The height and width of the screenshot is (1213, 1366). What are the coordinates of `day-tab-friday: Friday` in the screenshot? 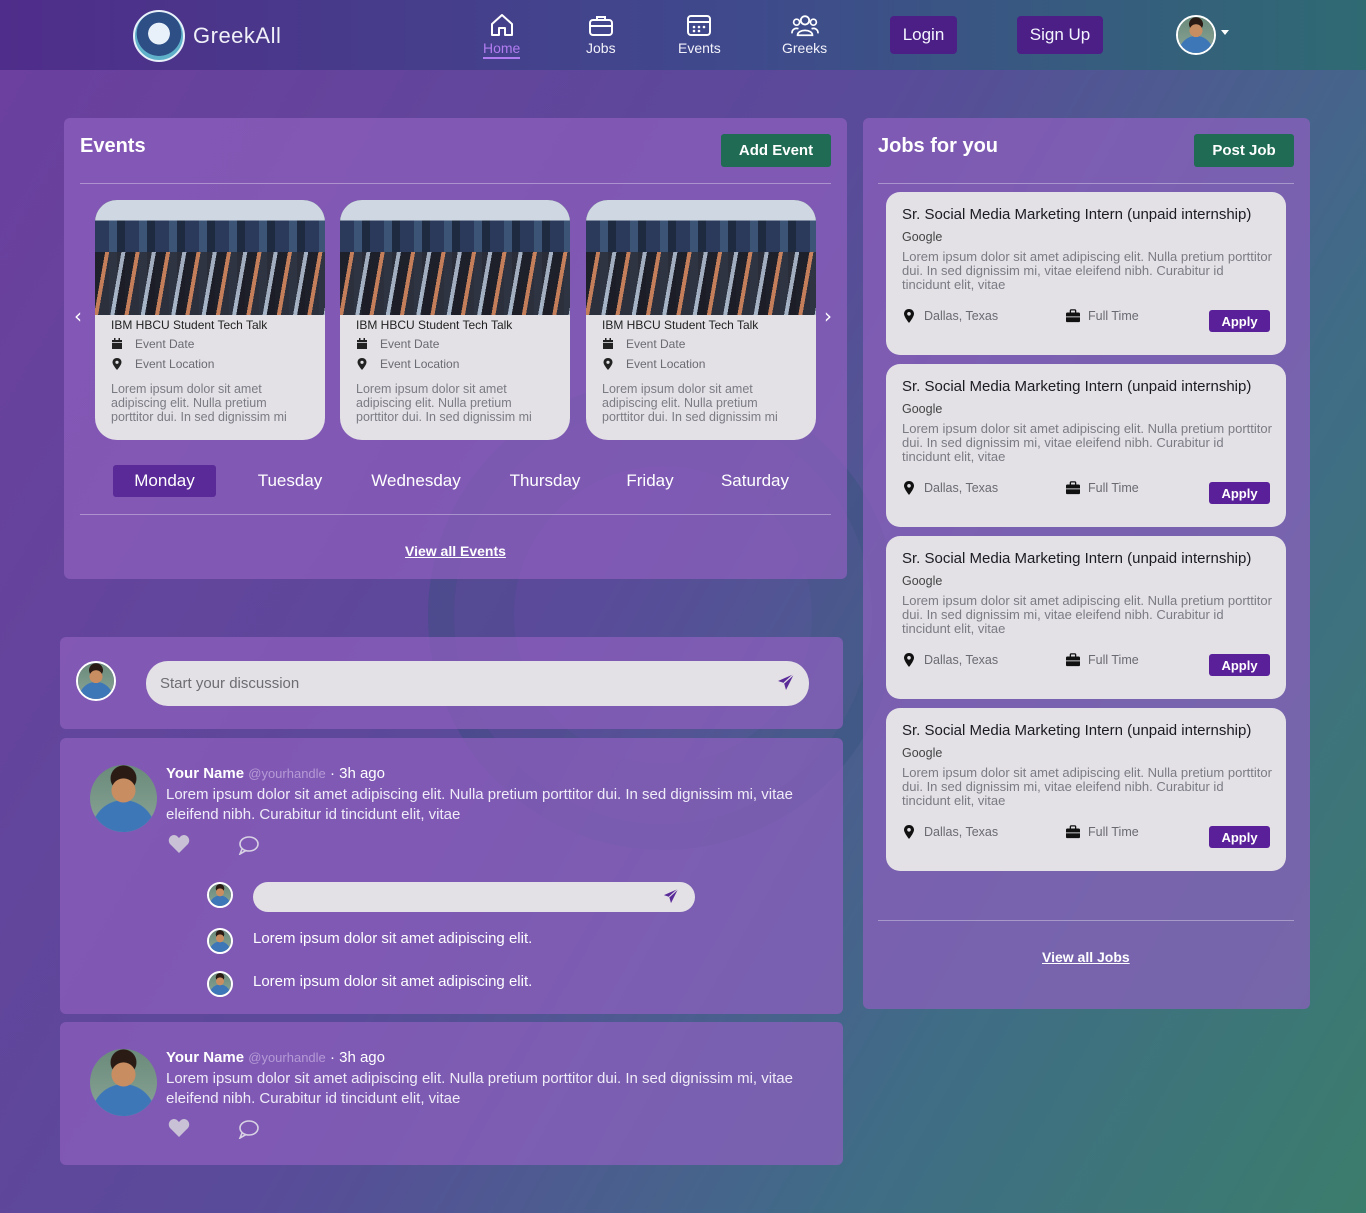 It's located at (650, 481).